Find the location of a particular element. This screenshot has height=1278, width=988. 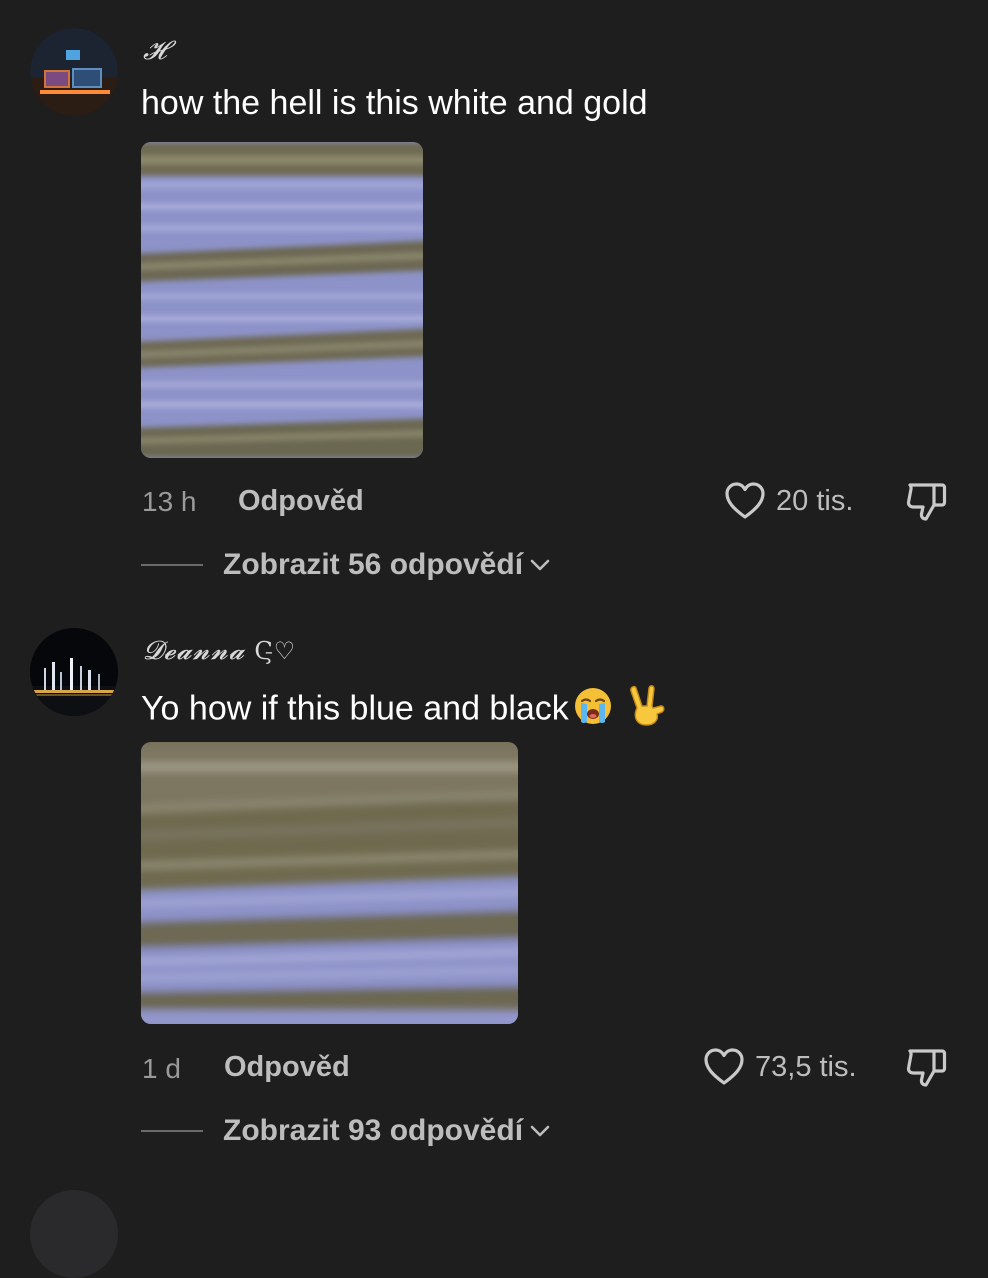

like-button: 20 tis. is located at coordinates (788, 501).